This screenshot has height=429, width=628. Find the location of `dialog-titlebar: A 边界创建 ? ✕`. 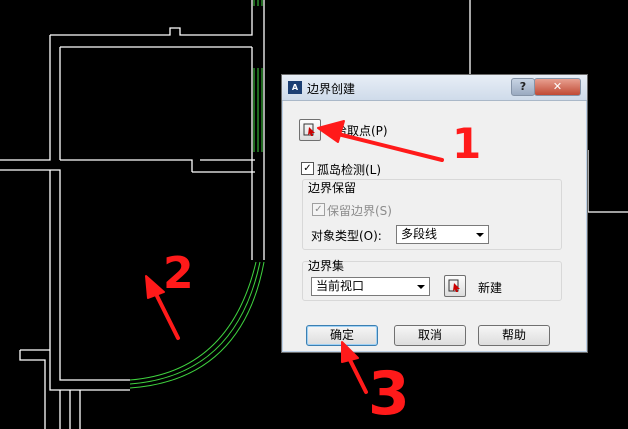

dialog-titlebar: A 边界创建 ? ✕ is located at coordinates (434, 88).